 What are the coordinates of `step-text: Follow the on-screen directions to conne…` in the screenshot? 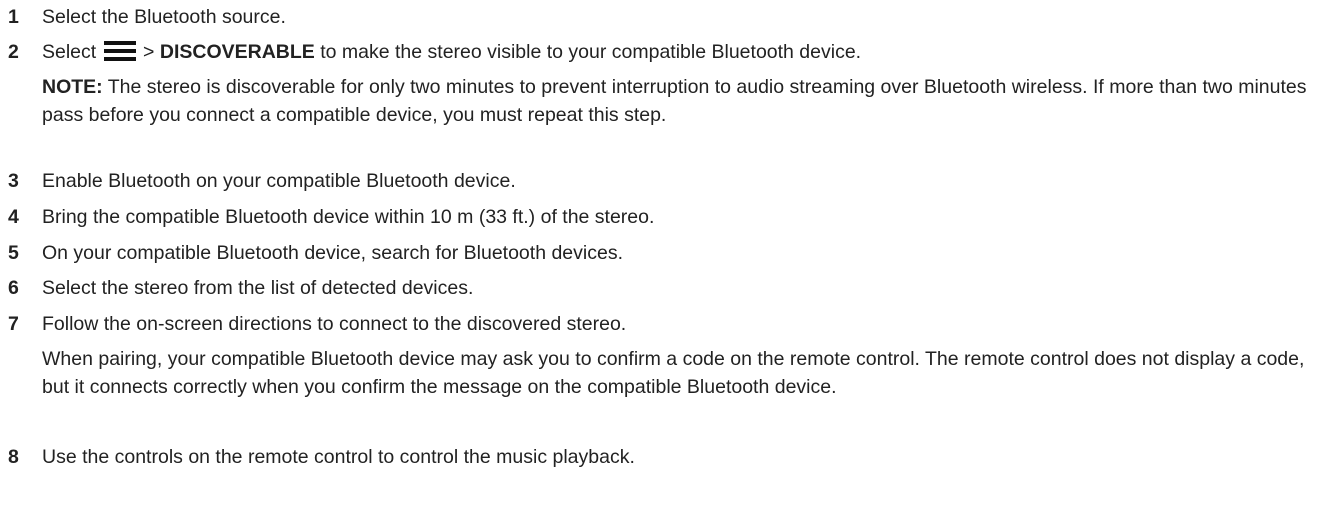 It's located at (334, 324).